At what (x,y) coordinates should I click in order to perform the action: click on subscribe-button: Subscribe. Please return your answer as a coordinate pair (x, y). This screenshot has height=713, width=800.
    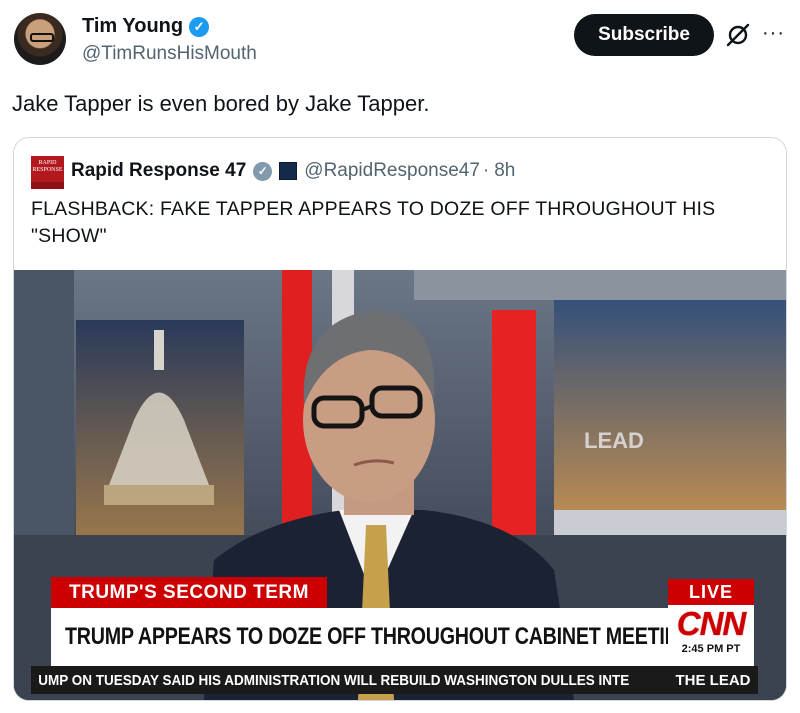
    Looking at the image, I should click on (644, 35).